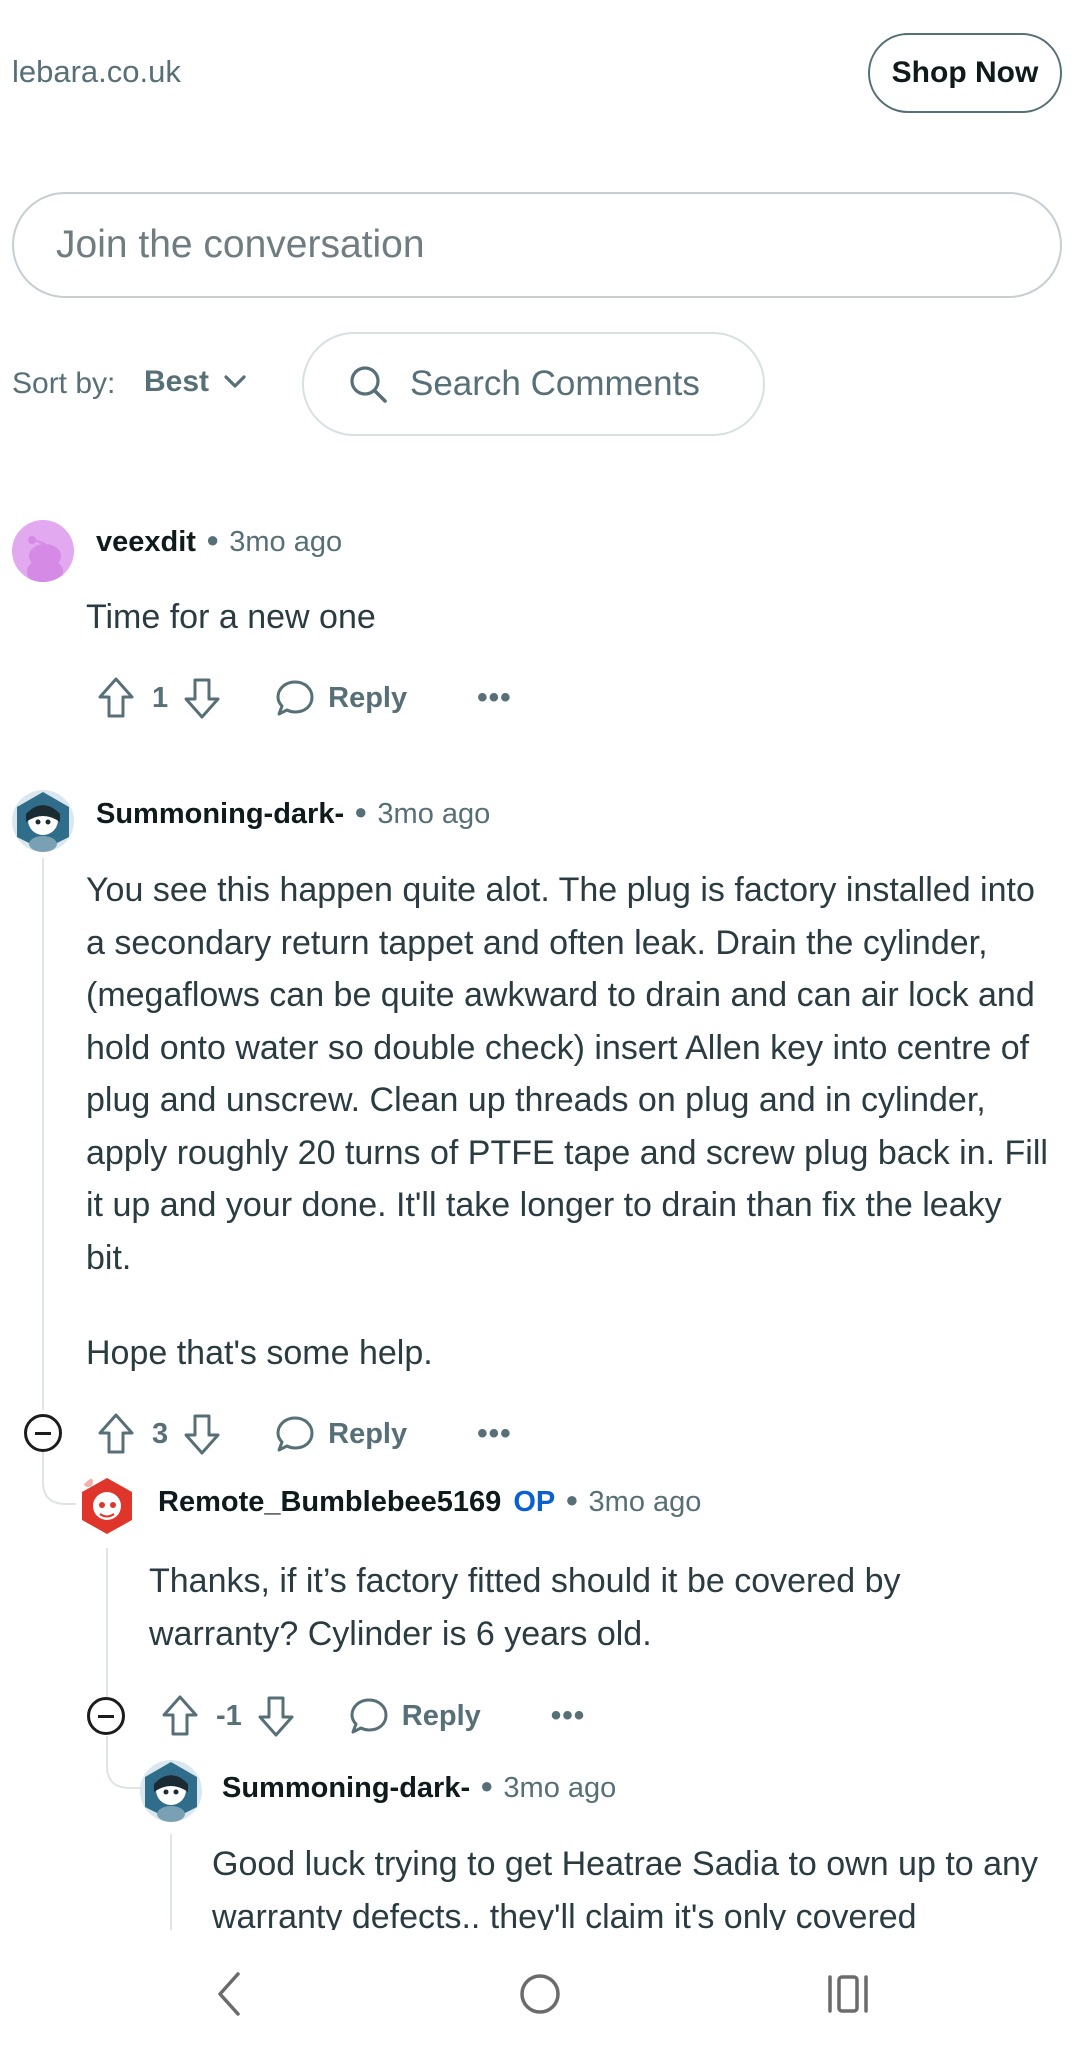  Describe the element at coordinates (965, 73) in the screenshot. I see `shop-now-button: Shop Now` at that location.